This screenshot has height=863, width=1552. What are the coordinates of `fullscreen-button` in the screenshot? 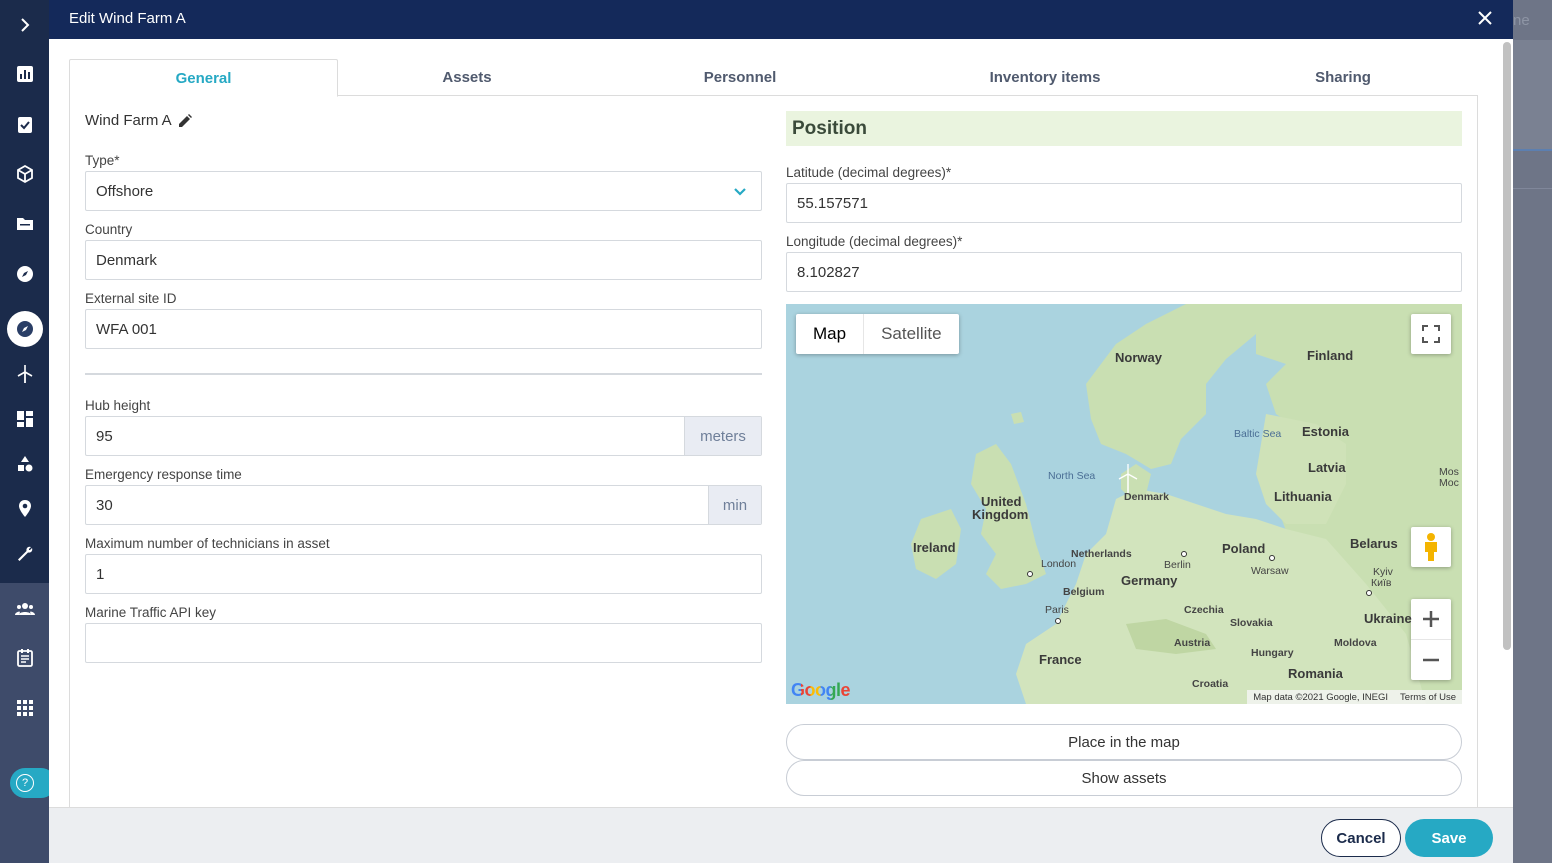 It's located at (1431, 334).